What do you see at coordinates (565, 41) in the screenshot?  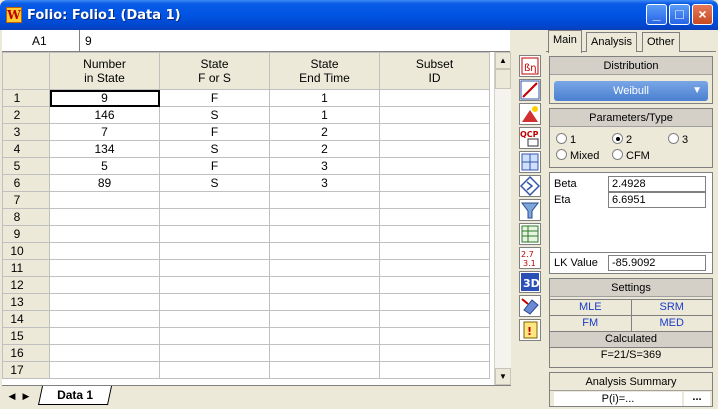 I see `tab-main: Main` at bounding box center [565, 41].